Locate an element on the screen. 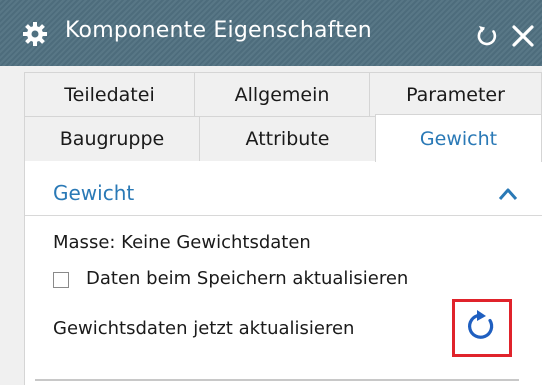 The image size is (542, 385). tab-attribute: Attribute is located at coordinates (287, 139).